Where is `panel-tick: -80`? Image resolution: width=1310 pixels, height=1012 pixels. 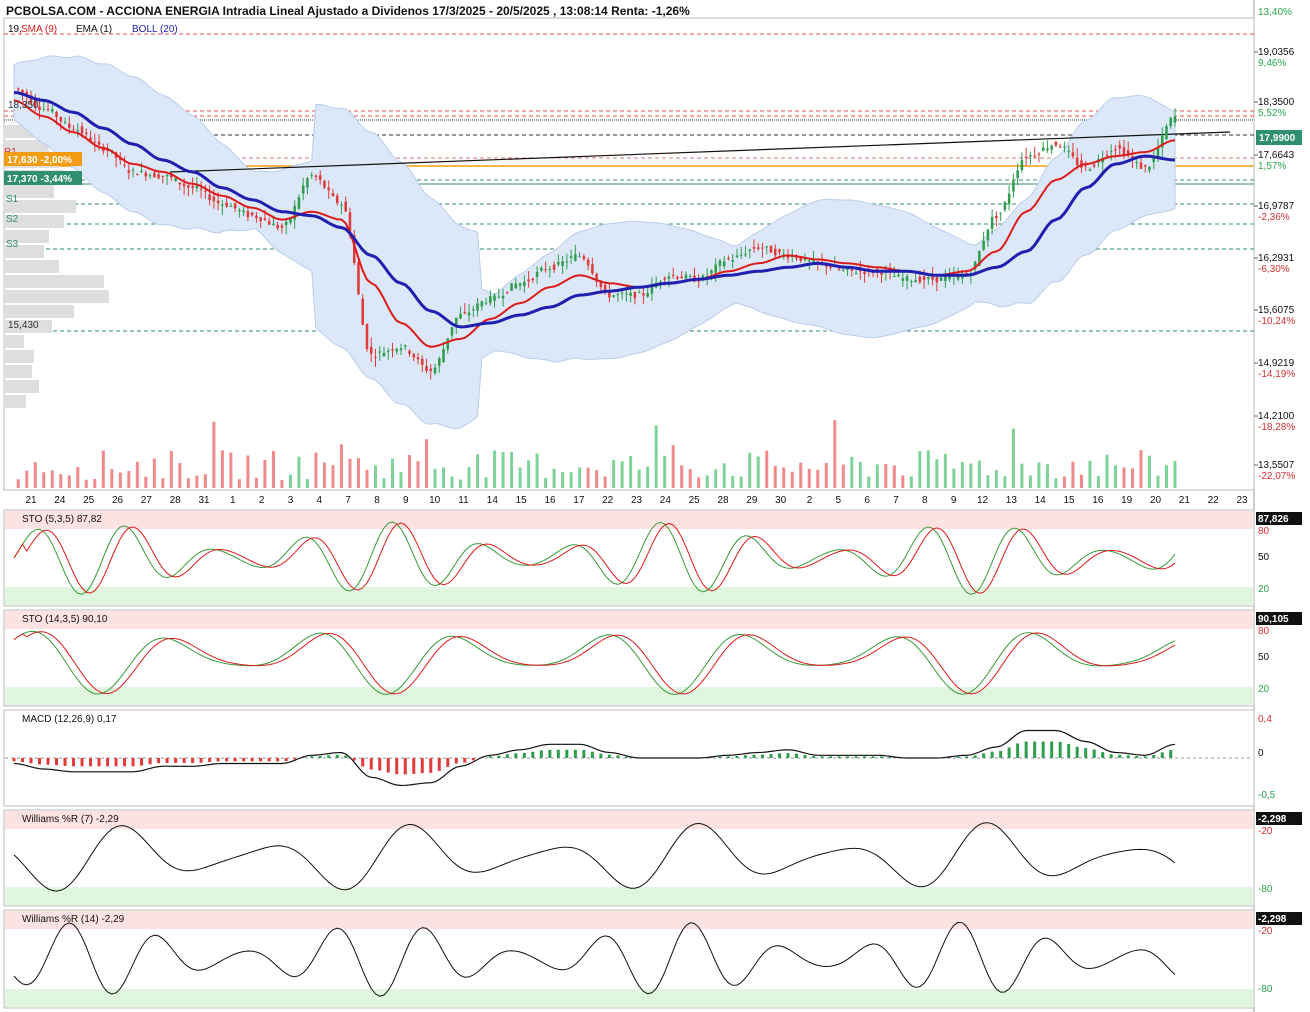
panel-tick: -80 is located at coordinates (1265, 989).